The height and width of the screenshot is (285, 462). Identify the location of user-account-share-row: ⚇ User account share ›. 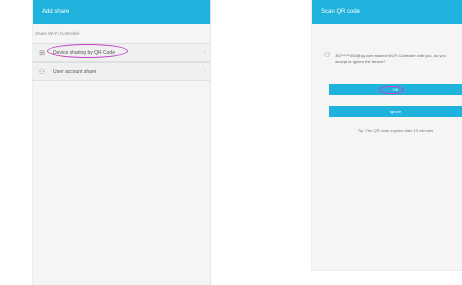
(121, 71).